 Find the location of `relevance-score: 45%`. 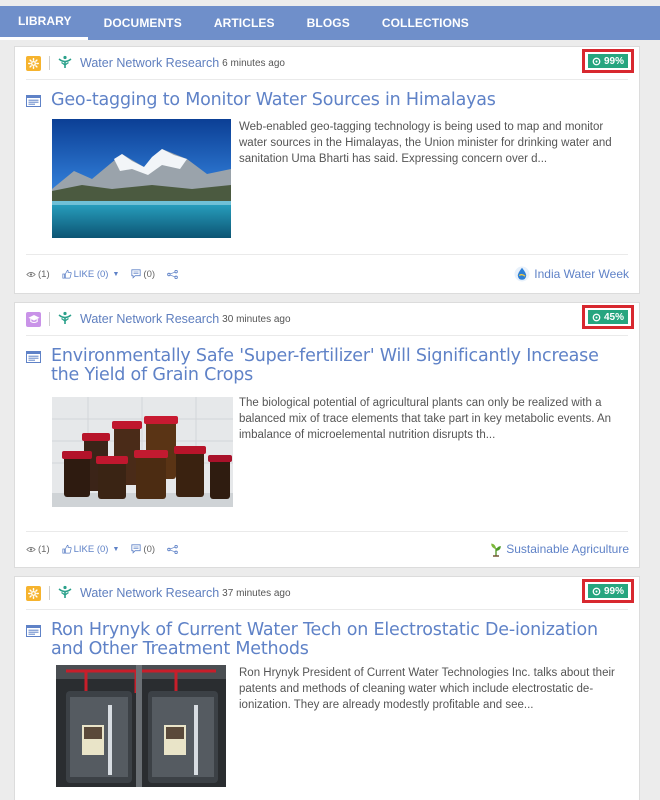

relevance-score: 45% is located at coordinates (613, 317).